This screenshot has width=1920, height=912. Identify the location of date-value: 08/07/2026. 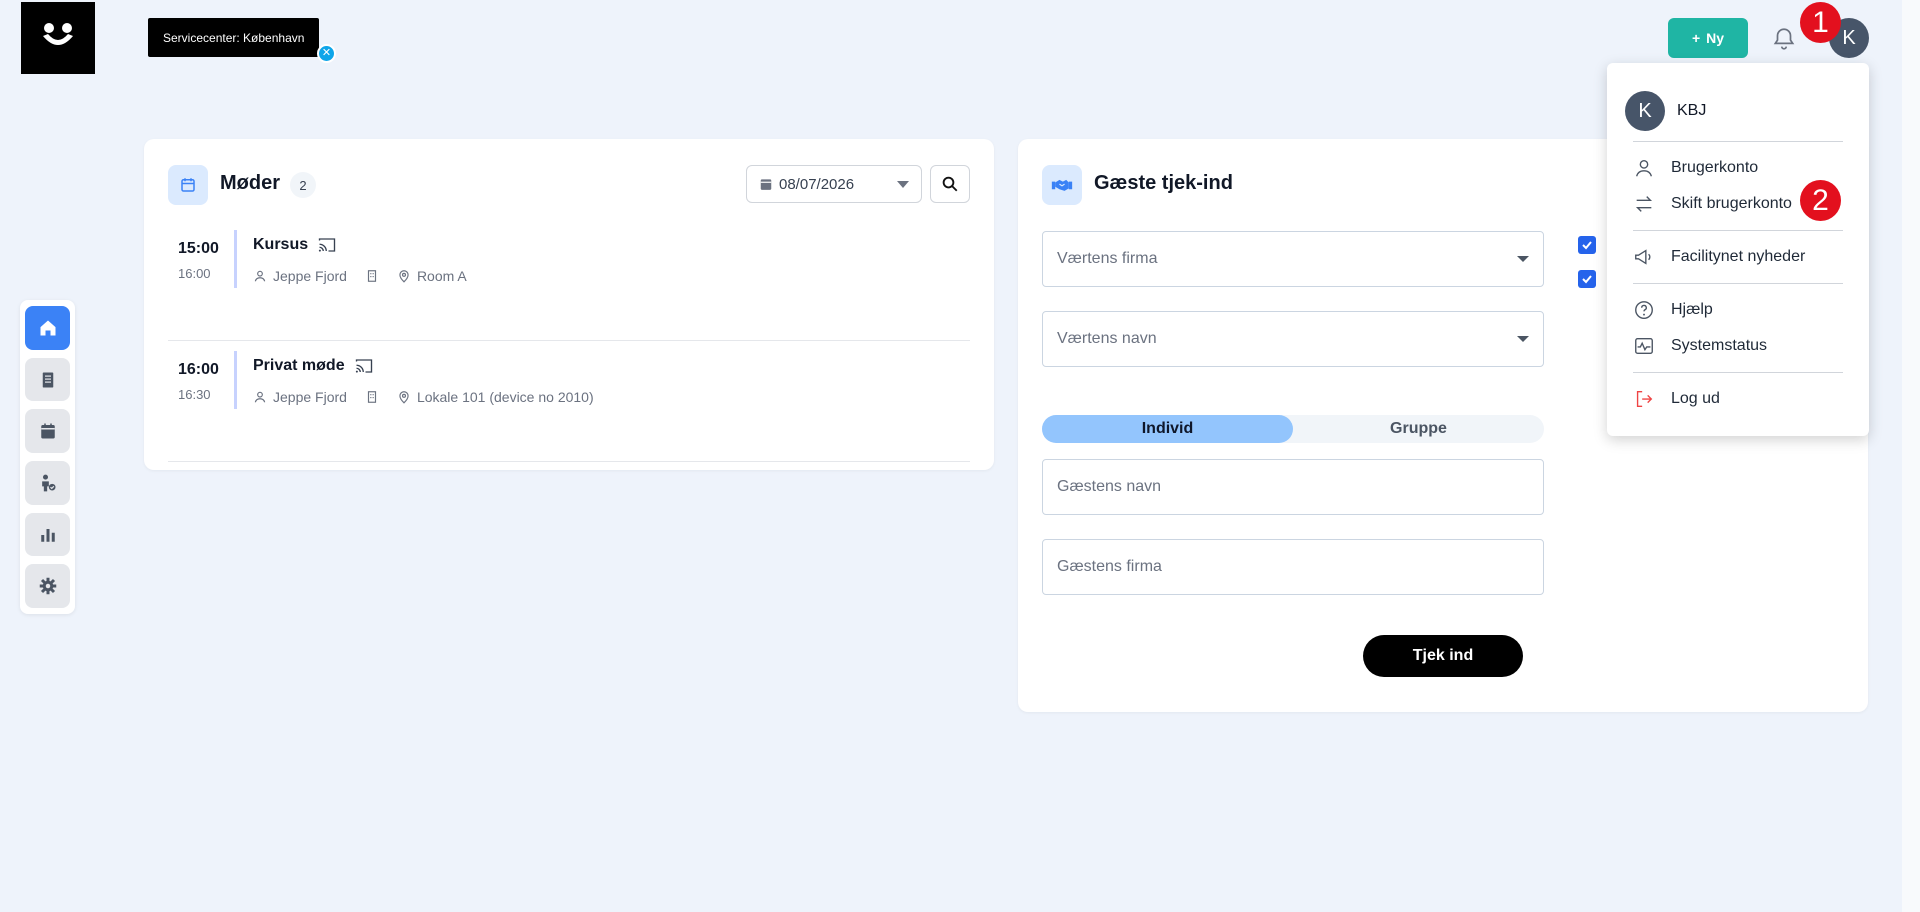
(817, 184).